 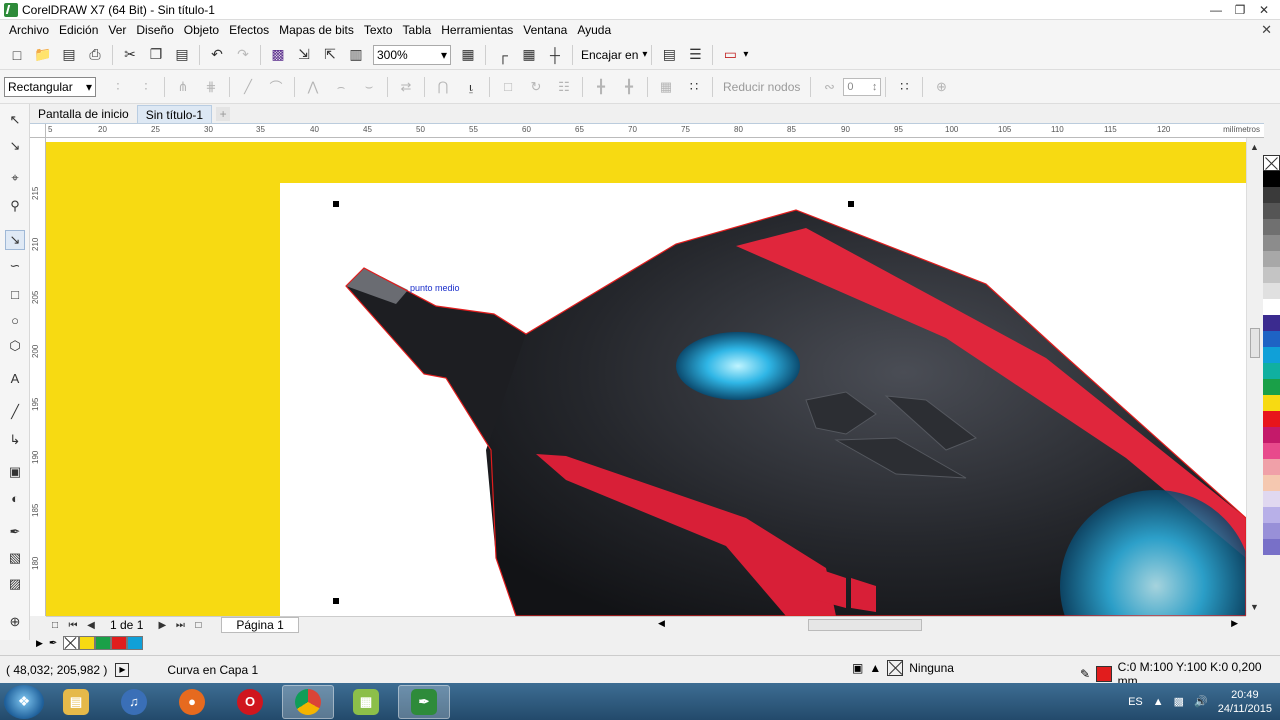 I want to click on reverse-direction-icon: ⇄, so click(x=406, y=87).